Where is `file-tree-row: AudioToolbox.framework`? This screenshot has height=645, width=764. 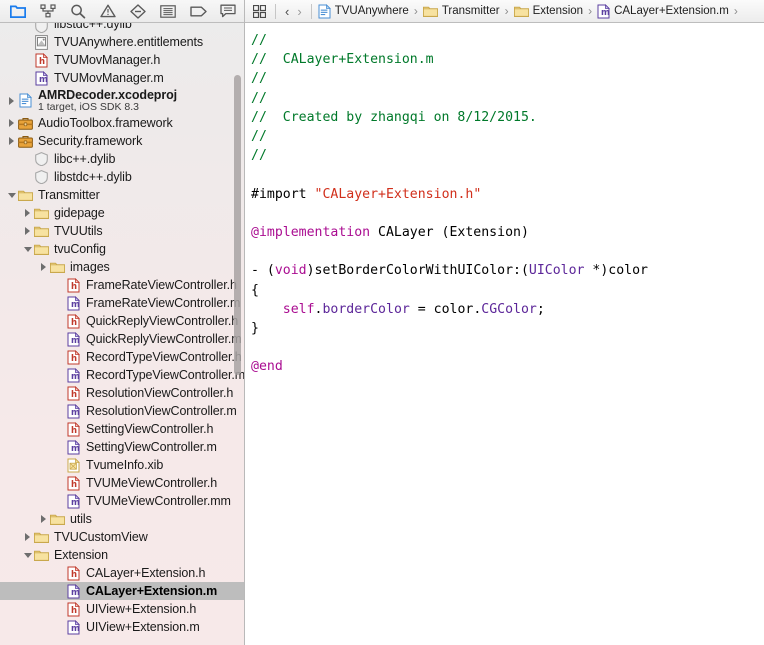 file-tree-row: AudioToolbox.framework is located at coordinates (122, 123).